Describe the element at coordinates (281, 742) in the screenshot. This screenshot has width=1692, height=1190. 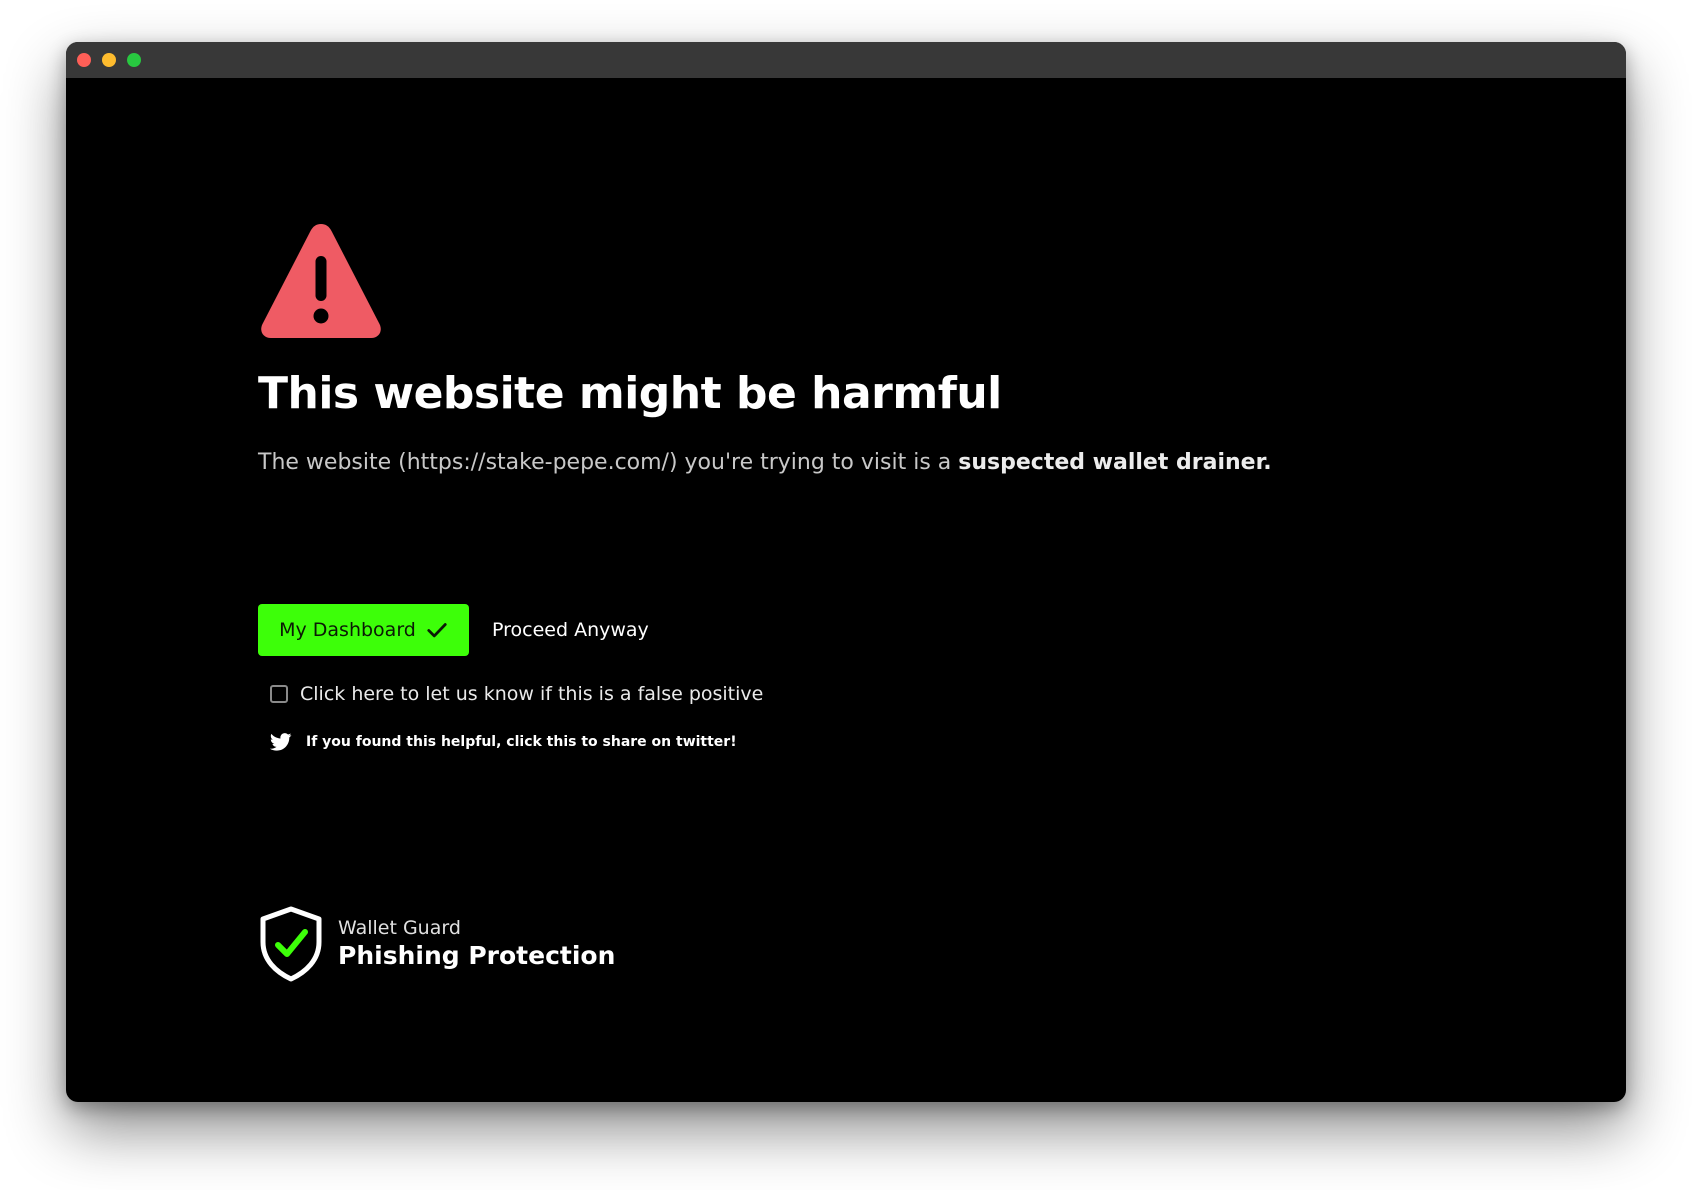
I see `twitter-icon` at that location.